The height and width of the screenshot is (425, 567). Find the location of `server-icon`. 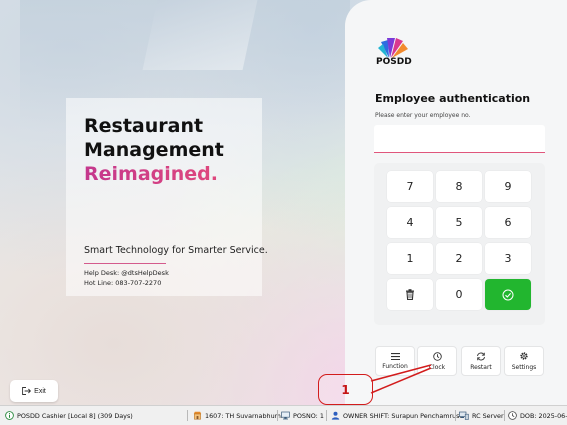

server-icon is located at coordinates (464, 415).